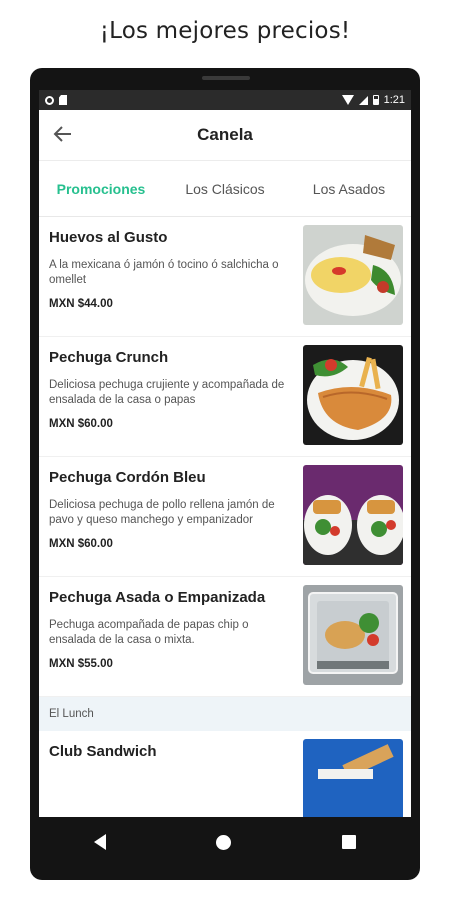 The height and width of the screenshot is (900, 450). I want to click on section-header: El Lunch, so click(225, 714).